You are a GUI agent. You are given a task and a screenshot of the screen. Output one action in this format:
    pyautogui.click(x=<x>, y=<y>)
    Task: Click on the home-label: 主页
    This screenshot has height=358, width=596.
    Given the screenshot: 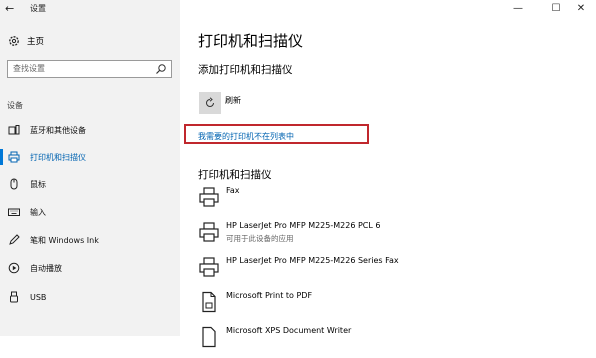 What is the action you would take?
    pyautogui.click(x=36, y=42)
    